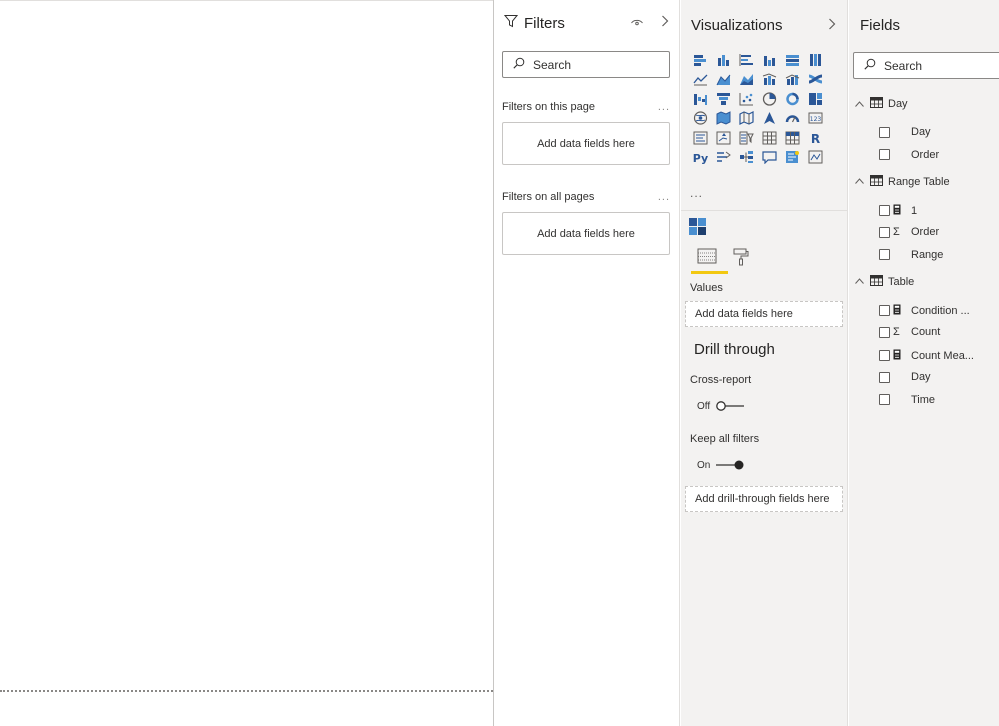 Image resolution: width=999 pixels, height=726 pixels. I want to click on waterfall-icon, so click(700, 99).